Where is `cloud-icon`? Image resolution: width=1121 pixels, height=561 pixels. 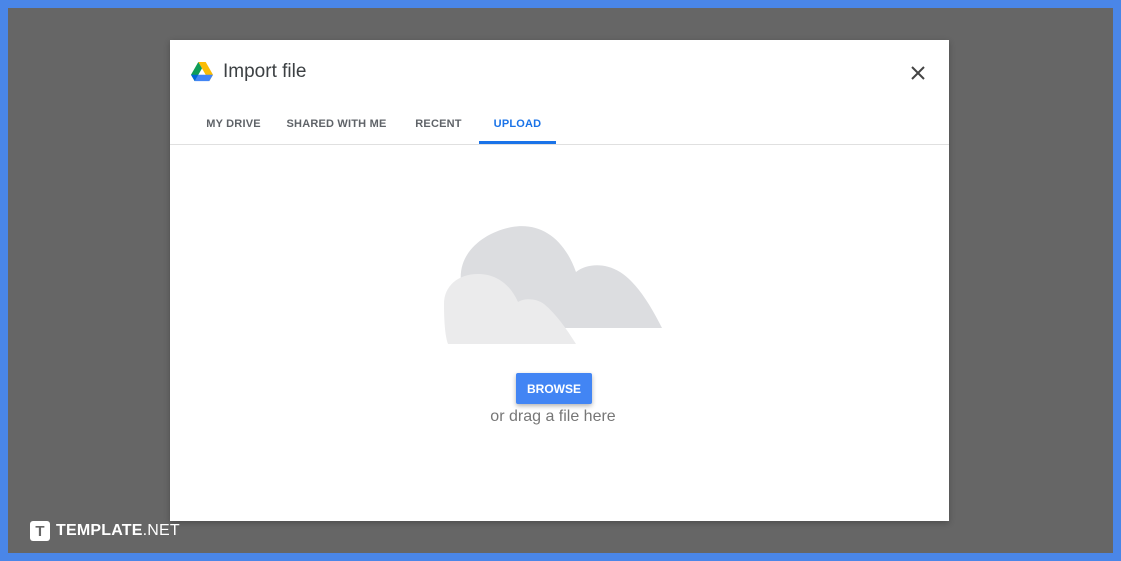
cloud-icon is located at coordinates (553, 285).